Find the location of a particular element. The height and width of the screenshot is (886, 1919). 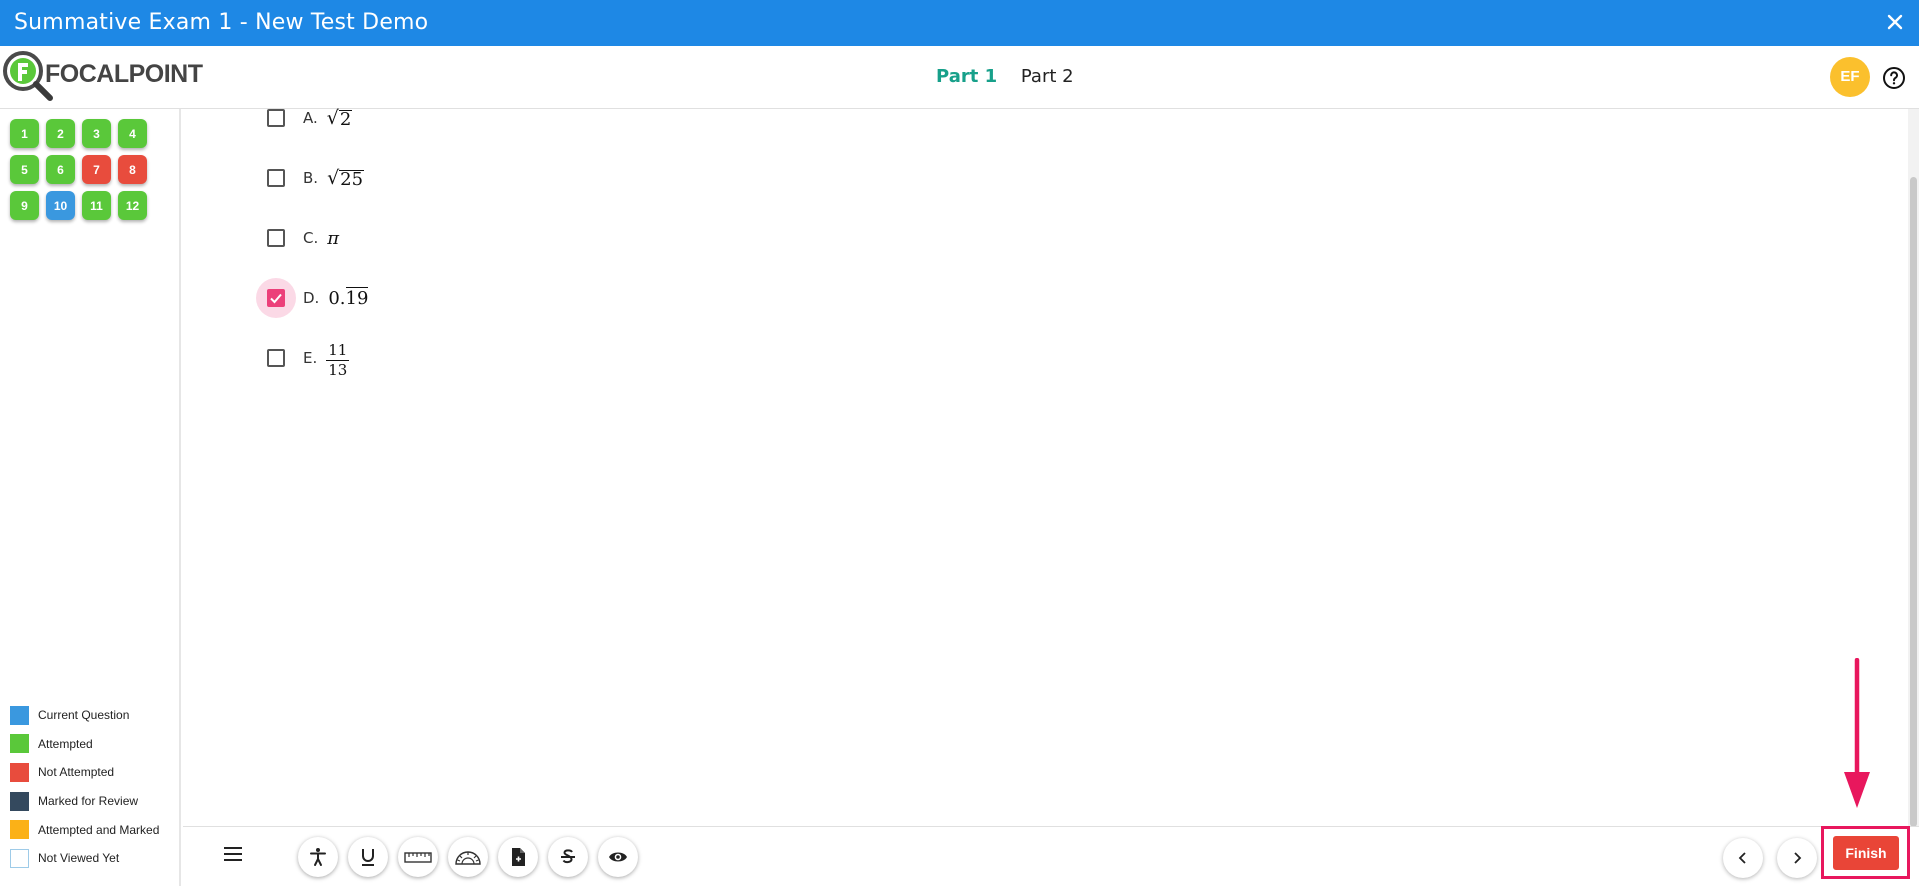

question-button-5: 5 is located at coordinates (24, 169).